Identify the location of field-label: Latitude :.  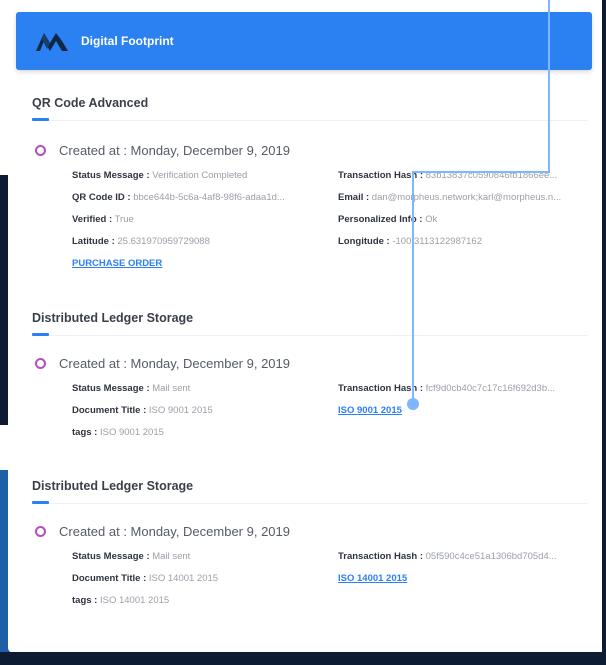
(93, 241).